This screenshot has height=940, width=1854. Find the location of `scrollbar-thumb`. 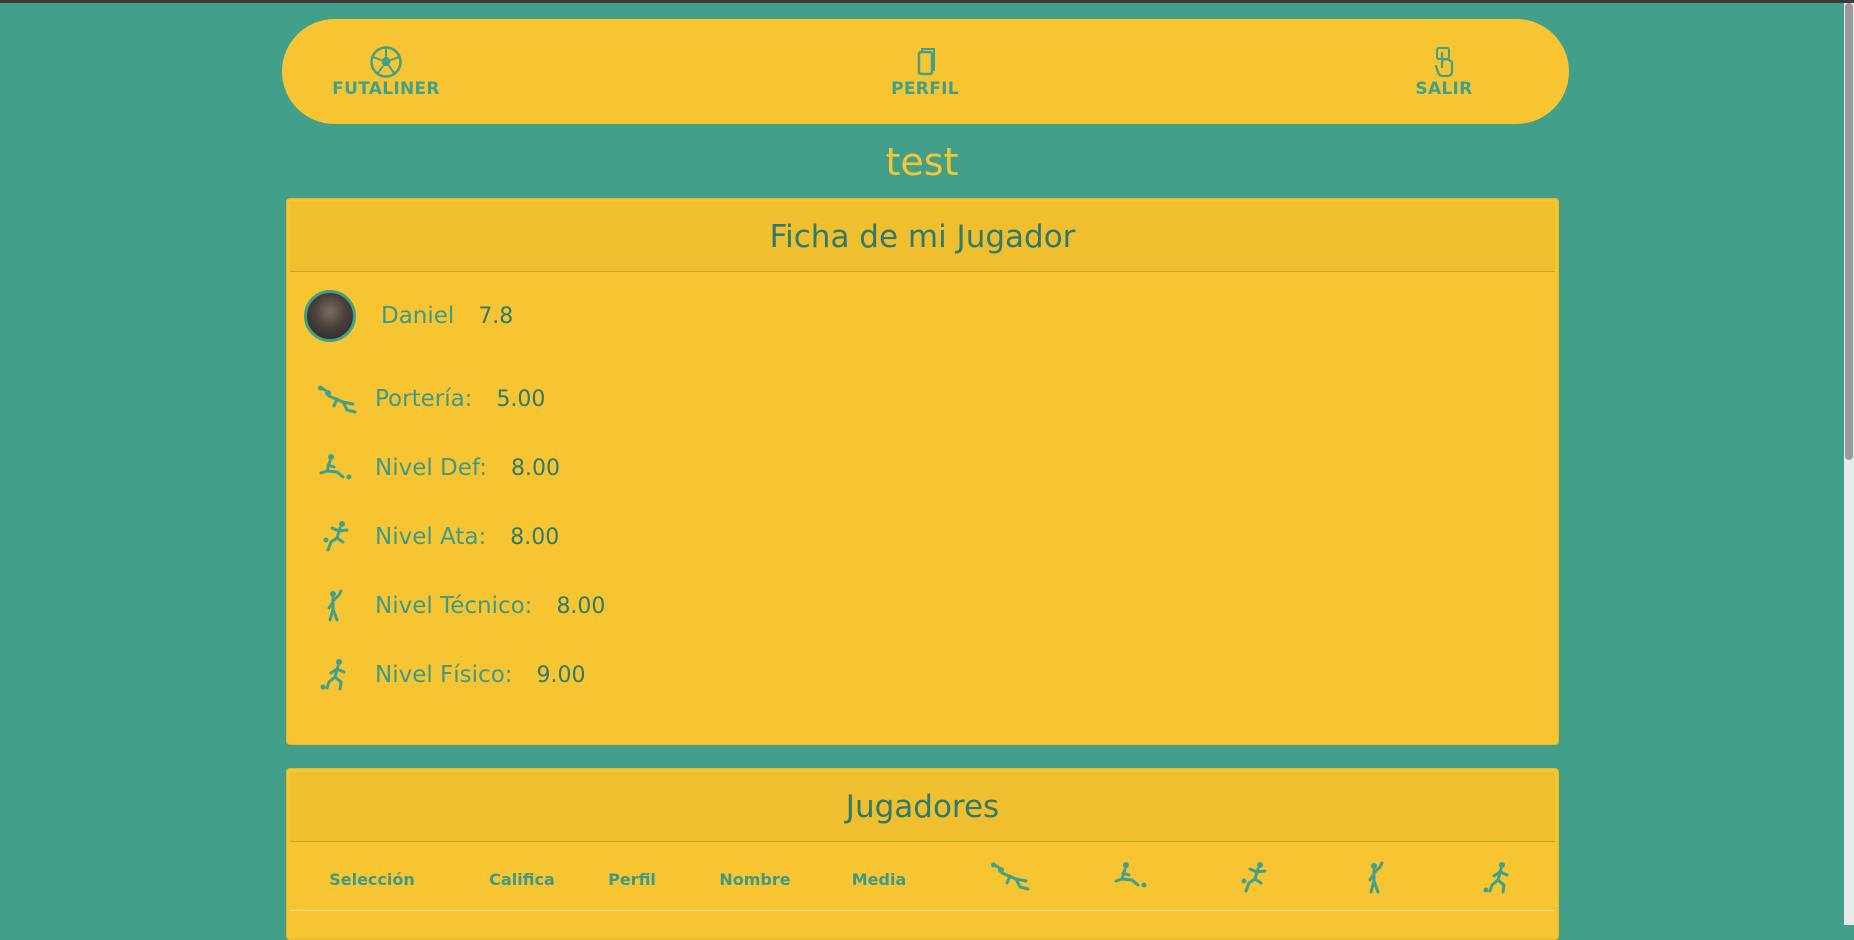

scrollbar-thumb is located at coordinates (1849, 231).